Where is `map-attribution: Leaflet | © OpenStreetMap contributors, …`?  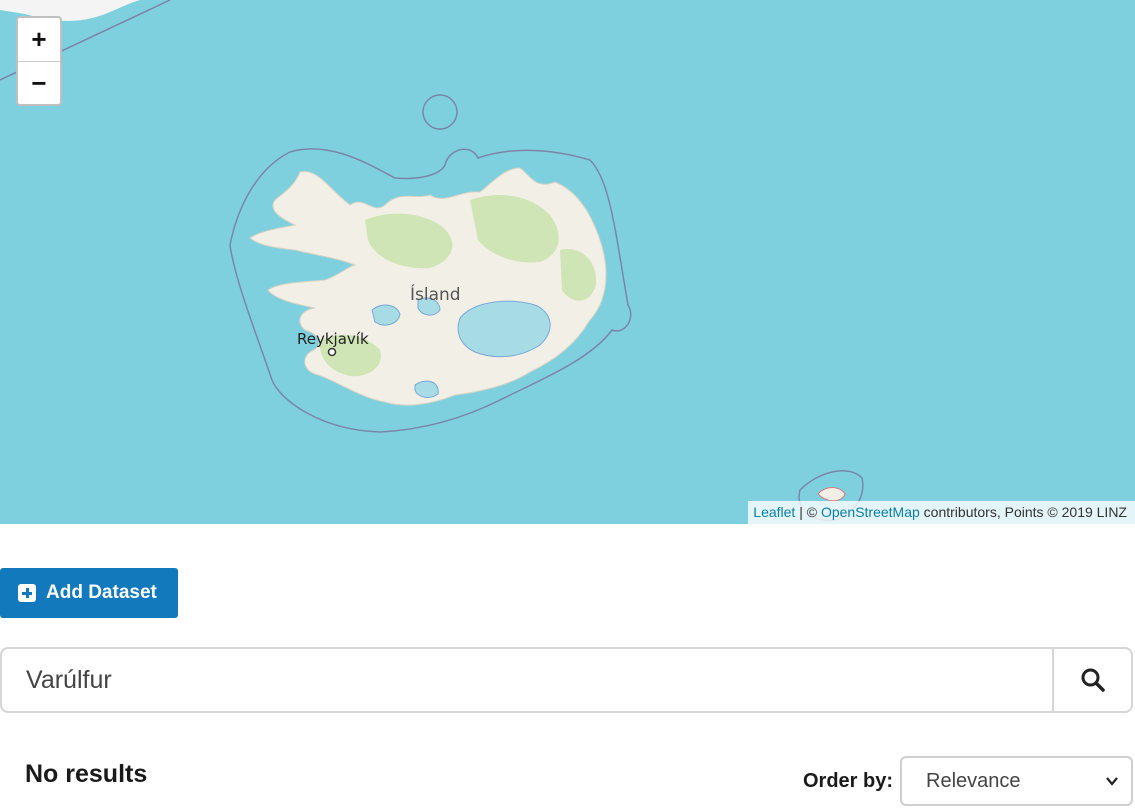 map-attribution: Leaflet | © OpenStreetMap contributors, … is located at coordinates (941, 512).